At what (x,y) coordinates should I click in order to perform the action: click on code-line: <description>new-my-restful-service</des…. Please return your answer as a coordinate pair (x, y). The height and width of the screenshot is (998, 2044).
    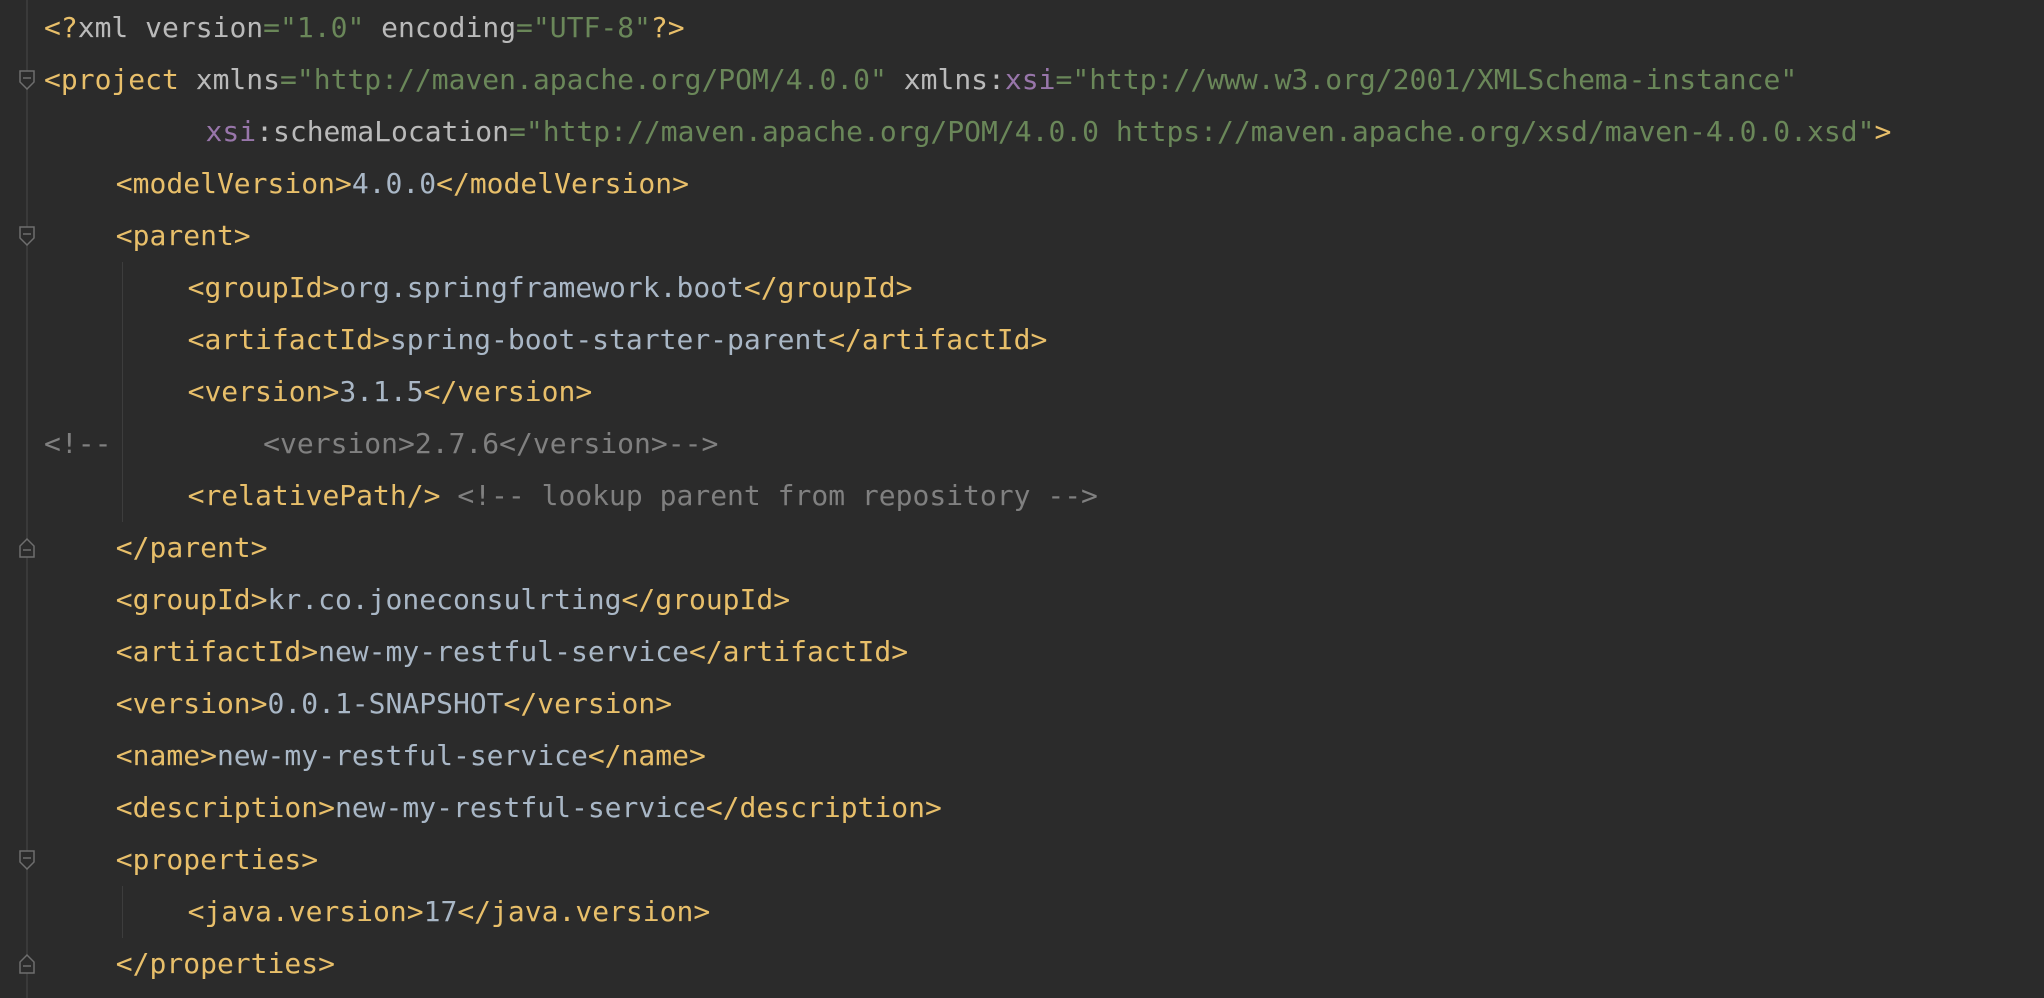
    Looking at the image, I should click on (529, 808).